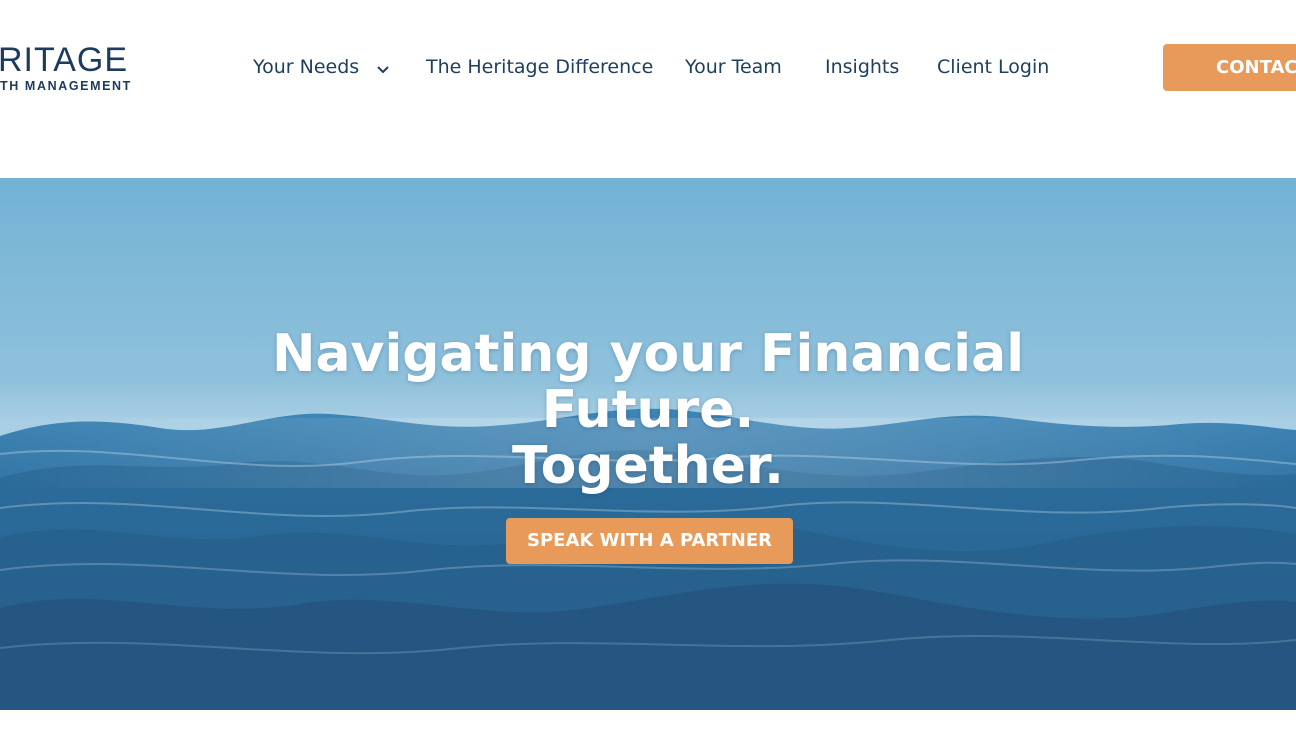 This screenshot has height=740, width=1296. I want to click on logo-wordmark: RITAGE, so click(64, 60).